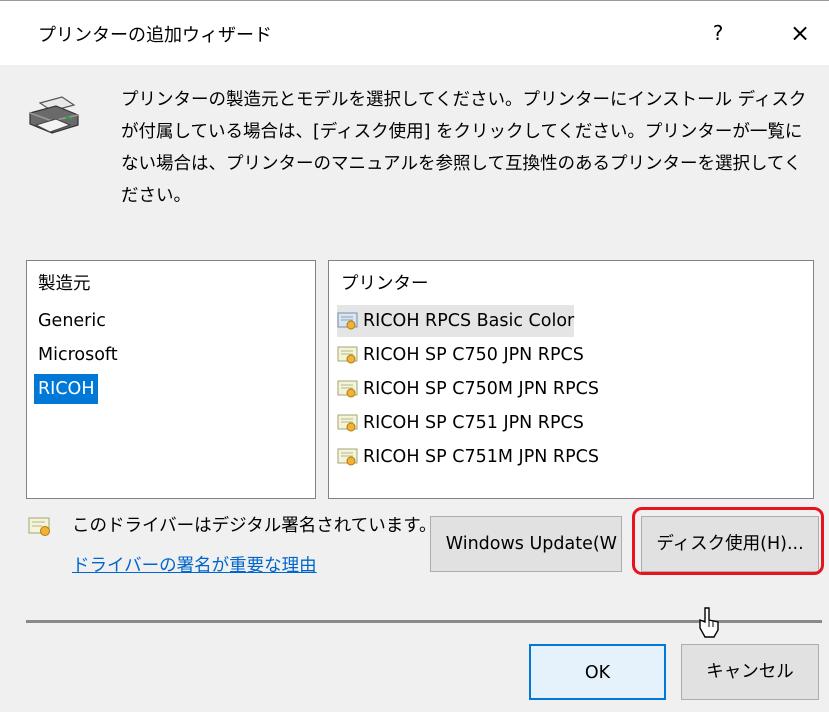 This screenshot has height=712, width=829. What do you see at coordinates (709, 622) in the screenshot?
I see `mouse-cursor-icon` at bounding box center [709, 622].